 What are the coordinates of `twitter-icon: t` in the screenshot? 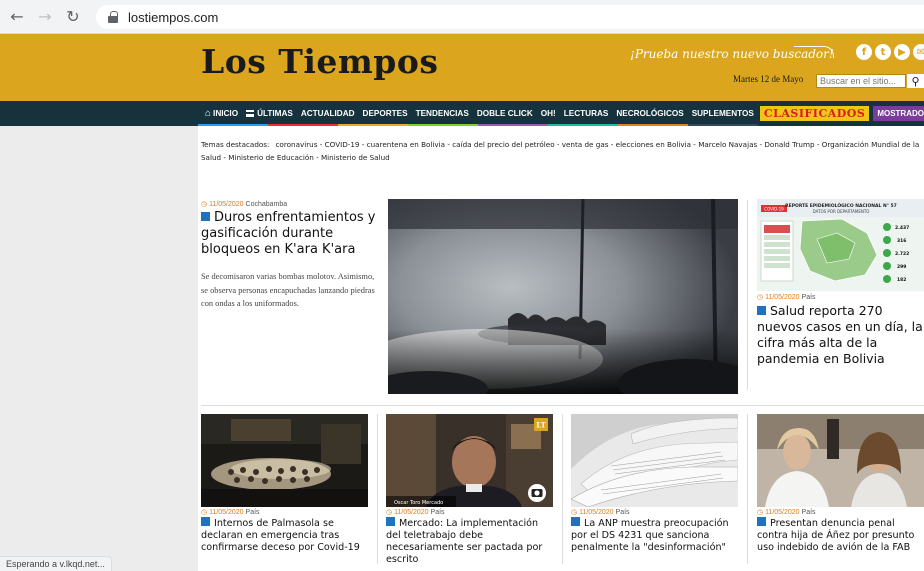 It's located at (883, 52).